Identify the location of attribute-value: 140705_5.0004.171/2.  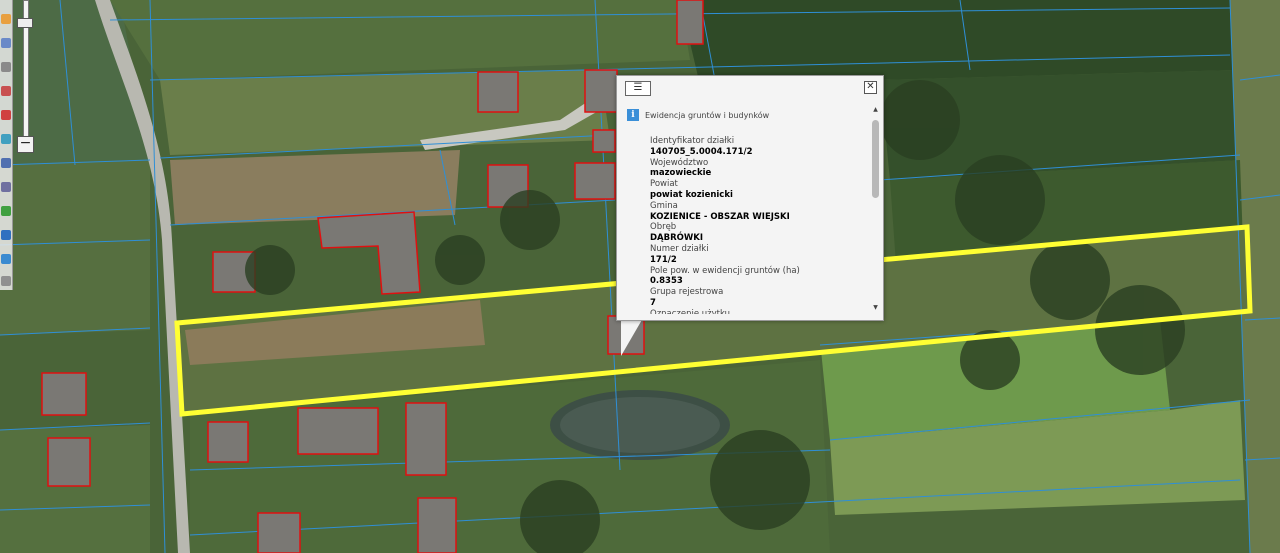
(701, 151).